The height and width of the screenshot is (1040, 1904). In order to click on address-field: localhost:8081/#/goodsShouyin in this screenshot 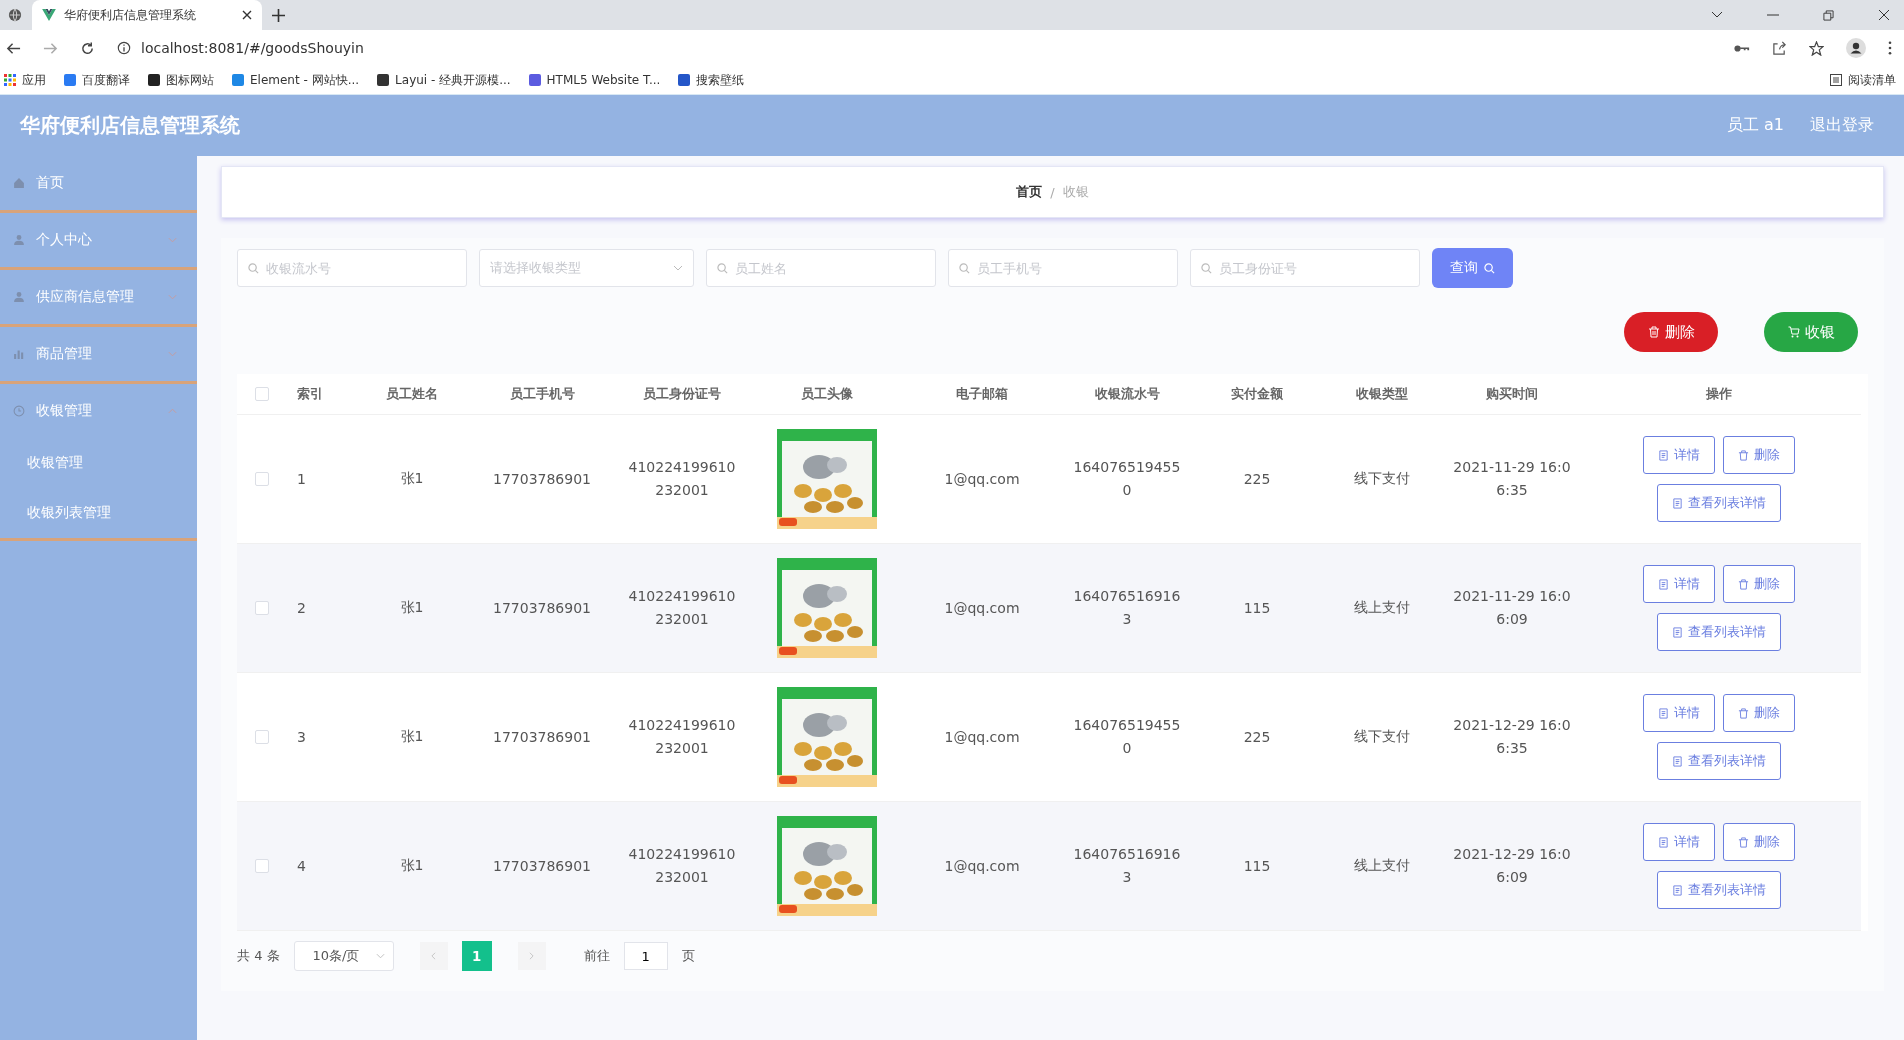, I will do `click(252, 48)`.